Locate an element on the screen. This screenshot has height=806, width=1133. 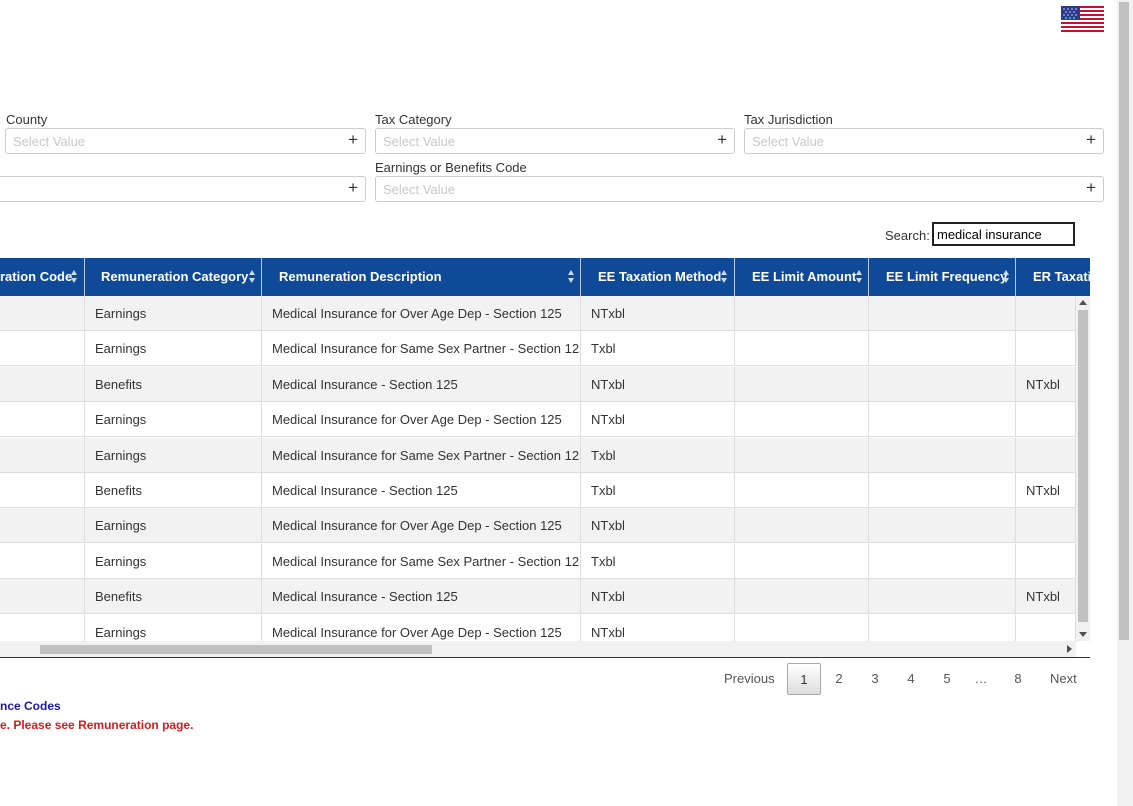
search-label: Search: is located at coordinates (907, 235).